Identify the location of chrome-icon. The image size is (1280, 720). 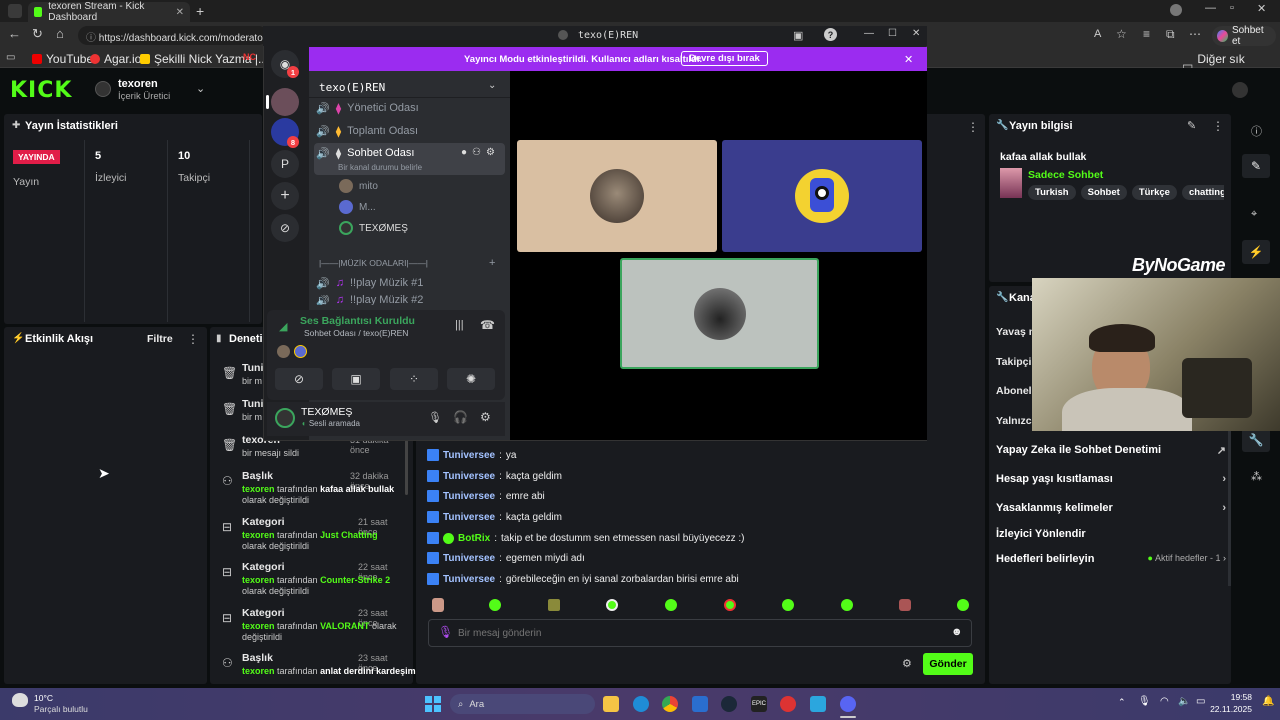
(670, 704).